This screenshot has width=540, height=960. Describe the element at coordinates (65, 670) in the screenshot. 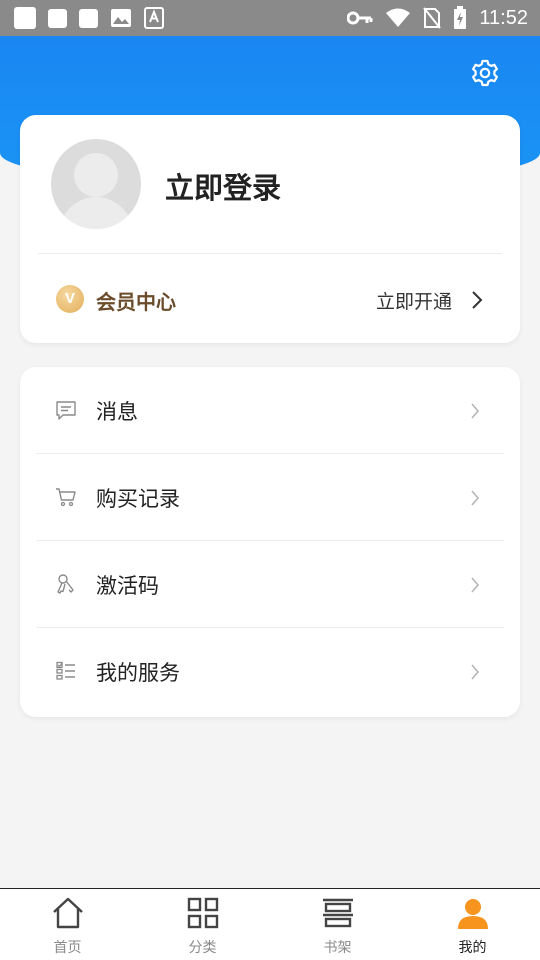

I see `service-list-icon` at that location.